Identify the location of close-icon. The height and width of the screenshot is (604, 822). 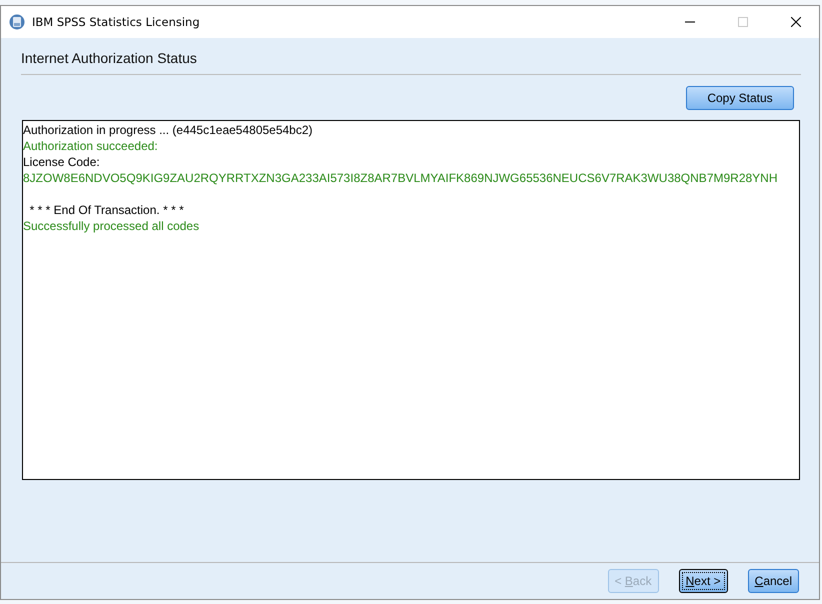
(796, 22).